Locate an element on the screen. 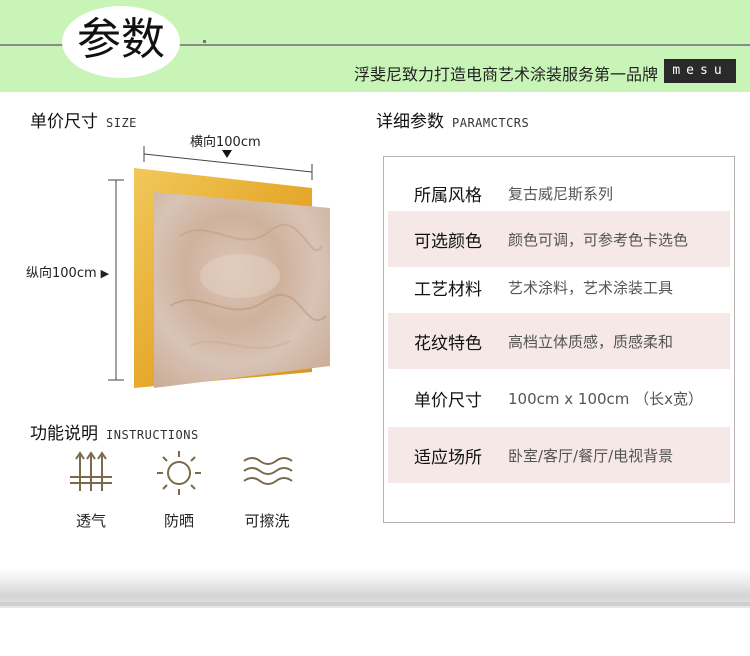 This screenshot has height=656, width=750. horizontal-dimension-line is located at coordinates (228, 163).